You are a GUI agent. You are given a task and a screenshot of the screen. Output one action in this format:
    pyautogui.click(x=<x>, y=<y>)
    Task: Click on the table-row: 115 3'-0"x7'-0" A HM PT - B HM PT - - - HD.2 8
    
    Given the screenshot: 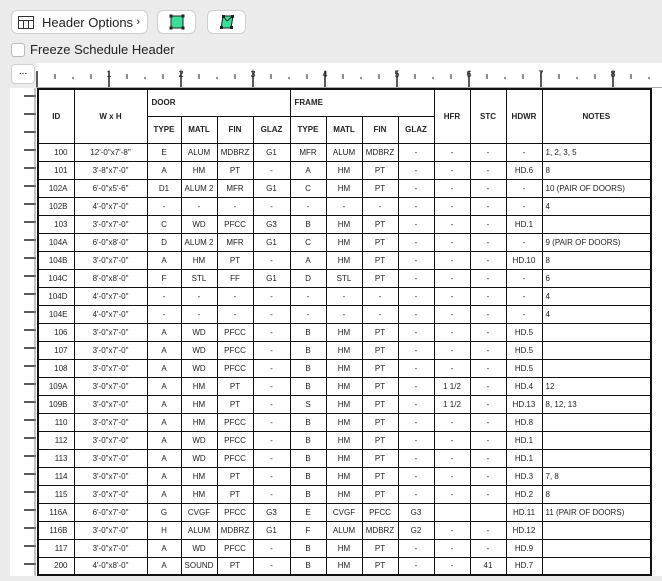 What is the action you would take?
    pyautogui.click(x=344, y=494)
    